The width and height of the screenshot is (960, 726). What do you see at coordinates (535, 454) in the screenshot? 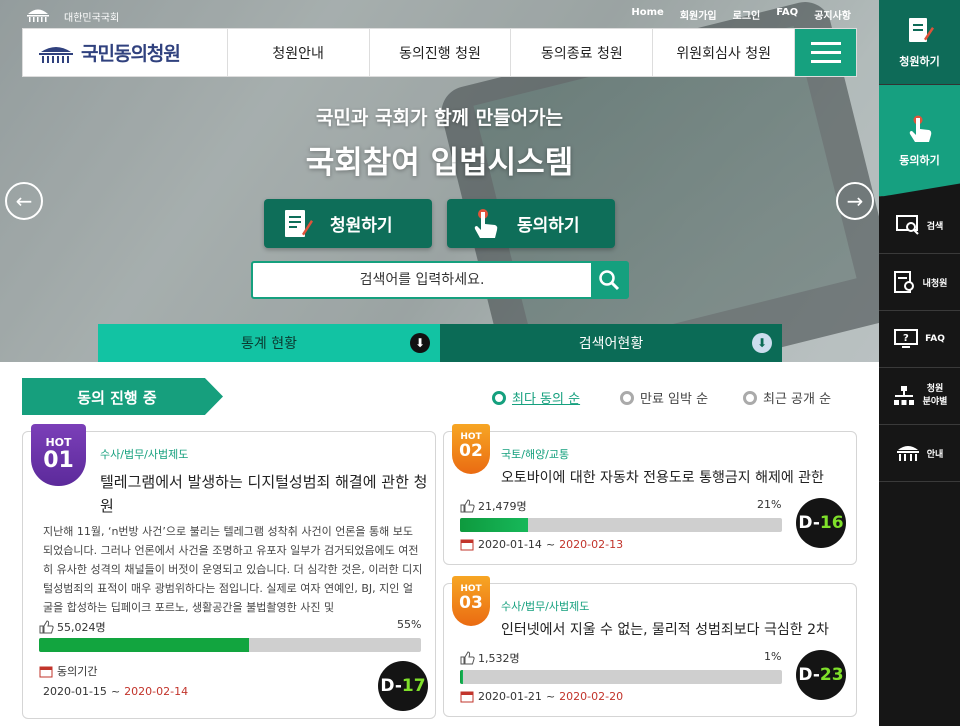
I see `petition-category: 국토/해양/교통` at bounding box center [535, 454].